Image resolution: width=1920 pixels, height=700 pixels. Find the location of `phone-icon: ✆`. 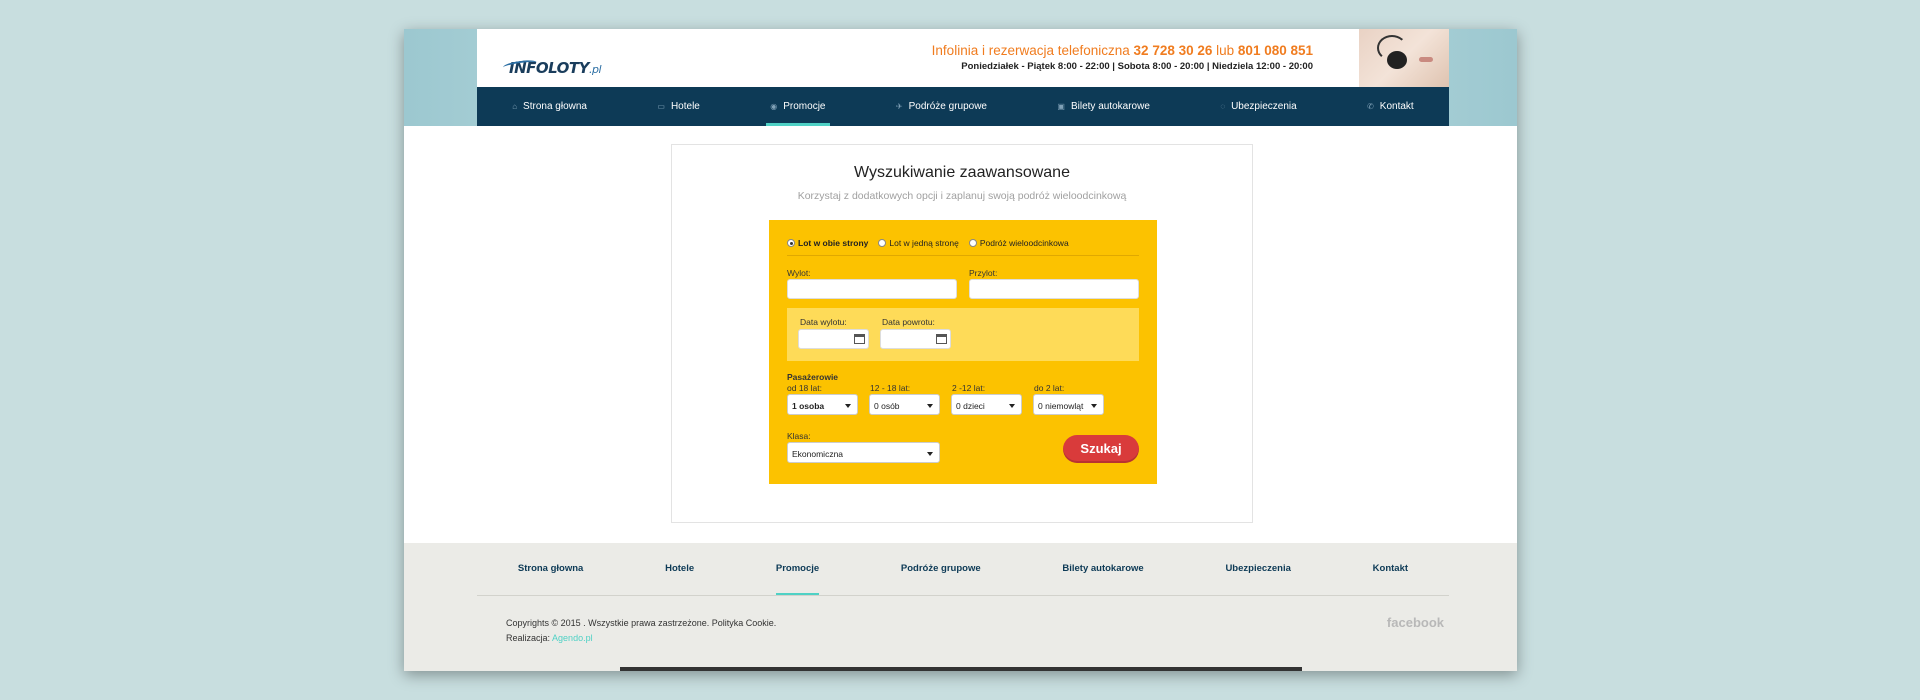

phone-icon: ✆ is located at coordinates (1370, 106).